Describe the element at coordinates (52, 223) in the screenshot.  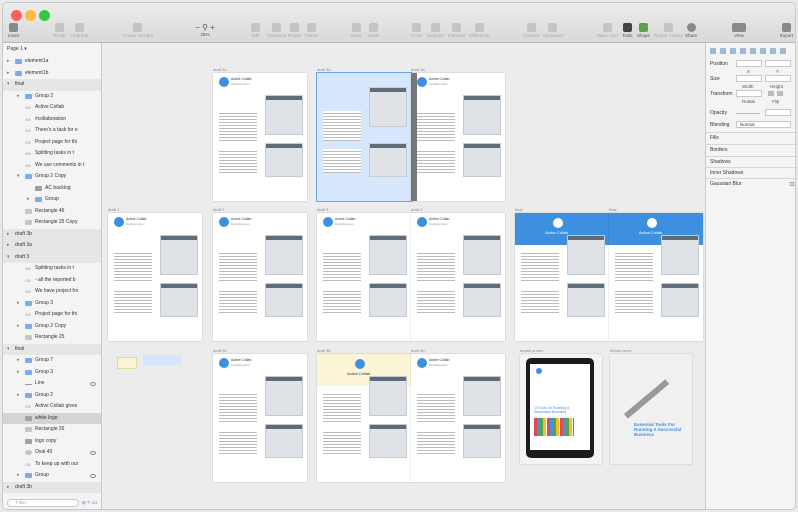
I see `layer-item: Rectangle 25 Copy` at that location.